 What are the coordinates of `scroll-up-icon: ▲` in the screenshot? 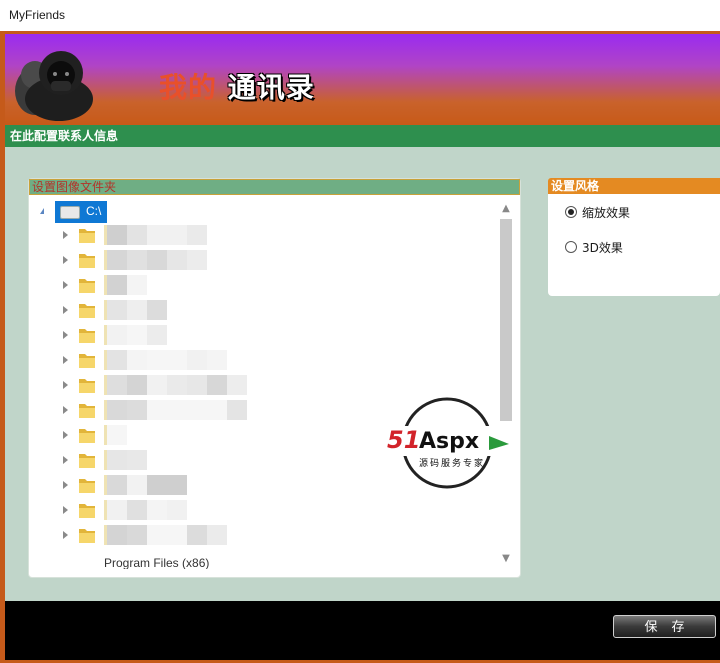 It's located at (506, 209).